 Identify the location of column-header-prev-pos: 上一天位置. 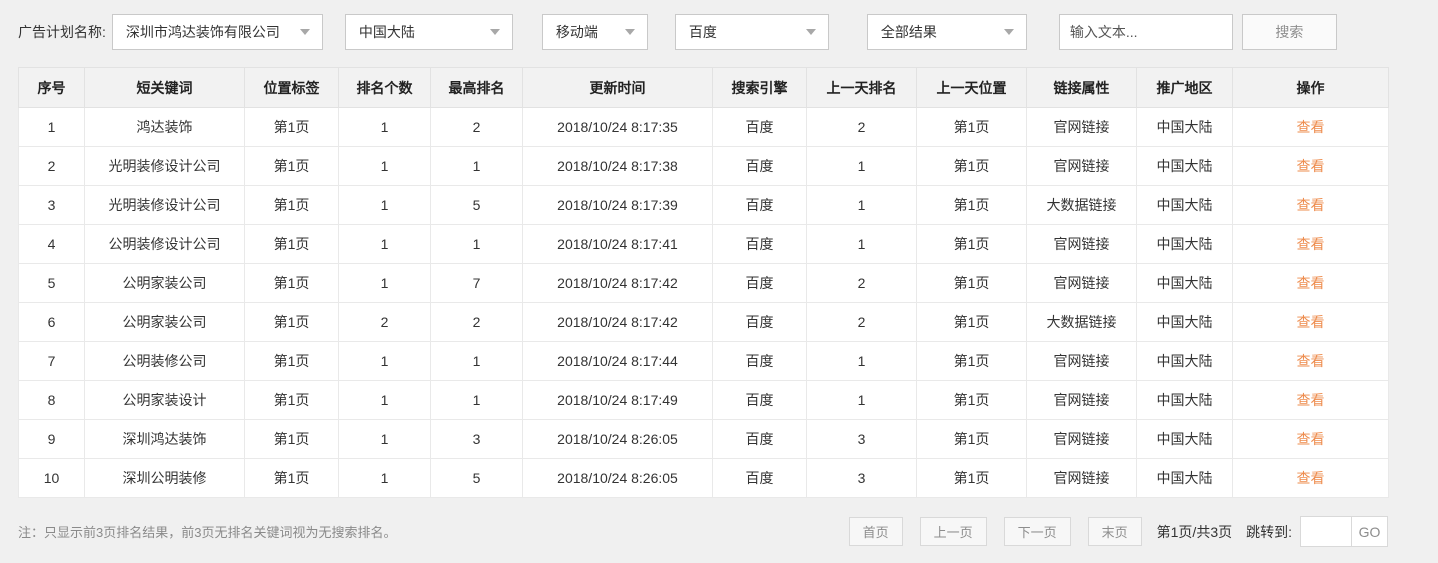
(971, 87).